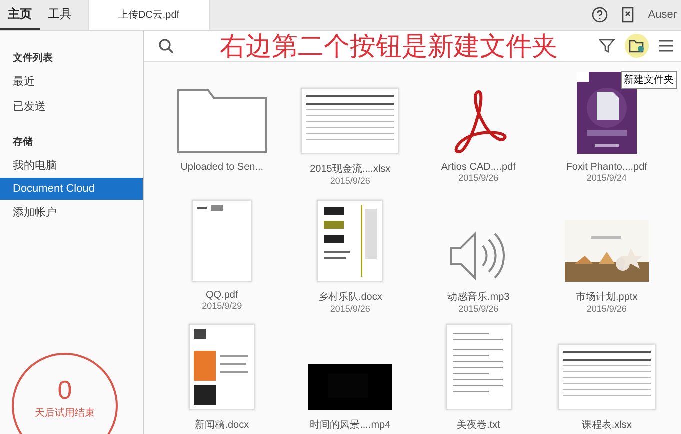  I want to click on trial-days: 0, so click(65, 390).